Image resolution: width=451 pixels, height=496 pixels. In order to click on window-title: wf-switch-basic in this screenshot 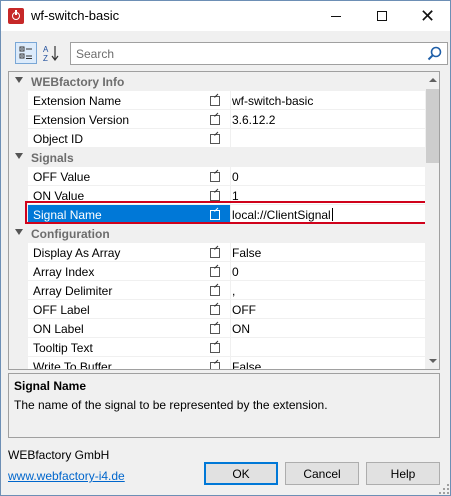, I will do `click(75, 15)`.